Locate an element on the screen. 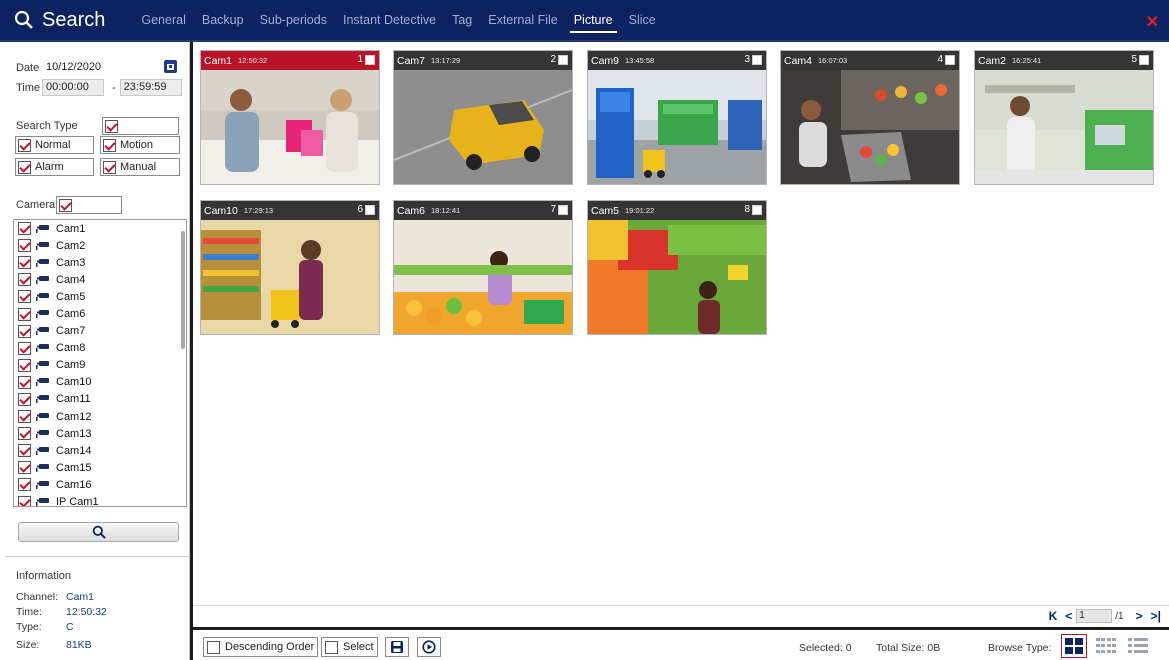  grid-view-icon is located at coordinates (1074, 646).